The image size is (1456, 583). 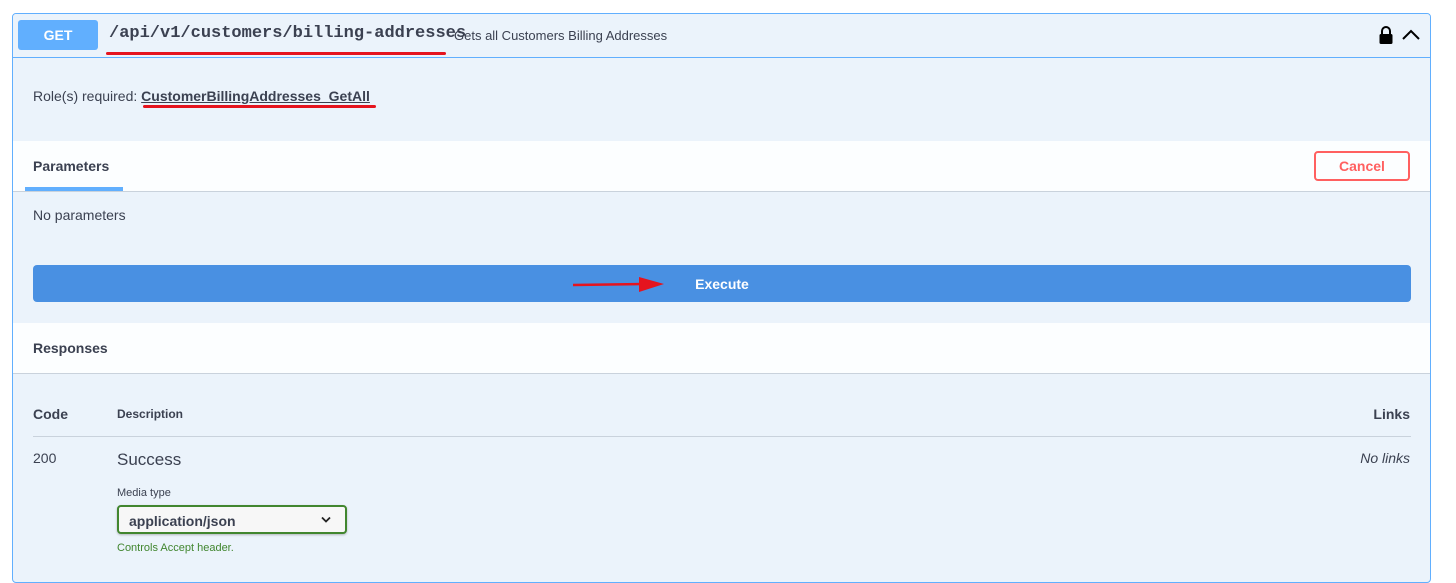 What do you see at coordinates (45, 458) in the screenshot?
I see `response-code: 200` at bounding box center [45, 458].